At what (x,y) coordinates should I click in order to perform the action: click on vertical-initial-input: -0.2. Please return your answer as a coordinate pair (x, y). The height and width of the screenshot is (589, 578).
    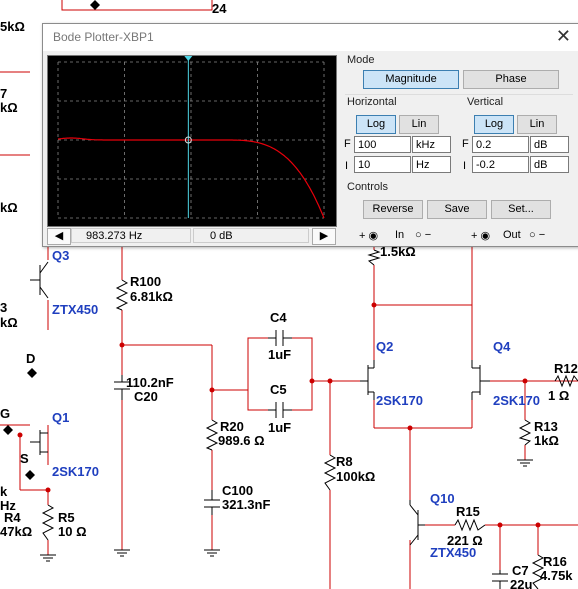
    Looking at the image, I should click on (500, 164).